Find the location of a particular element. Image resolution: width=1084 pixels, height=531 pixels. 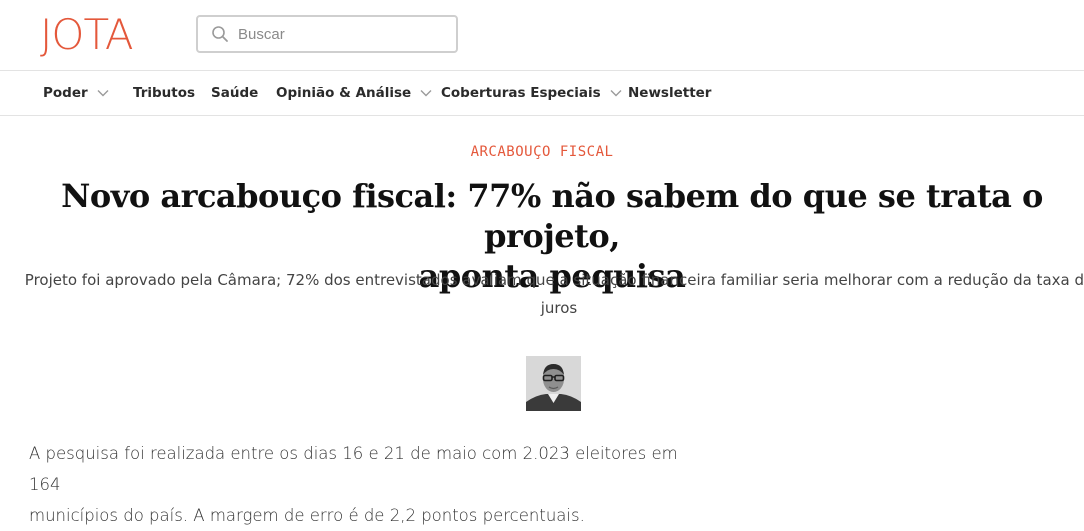

nav-item-poder: Poder is located at coordinates (76, 93).